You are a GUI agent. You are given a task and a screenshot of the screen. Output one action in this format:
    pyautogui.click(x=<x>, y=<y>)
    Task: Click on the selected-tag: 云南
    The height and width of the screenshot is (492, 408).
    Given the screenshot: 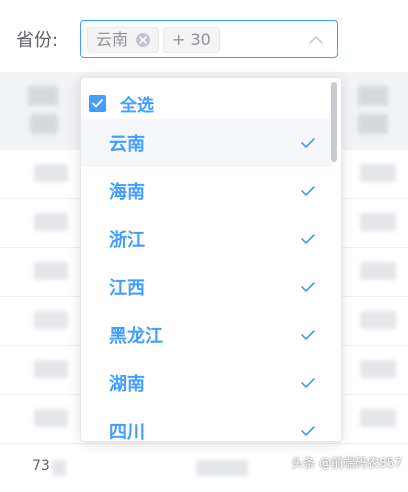 What is the action you would take?
    pyautogui.click(x=123, y=40)
    